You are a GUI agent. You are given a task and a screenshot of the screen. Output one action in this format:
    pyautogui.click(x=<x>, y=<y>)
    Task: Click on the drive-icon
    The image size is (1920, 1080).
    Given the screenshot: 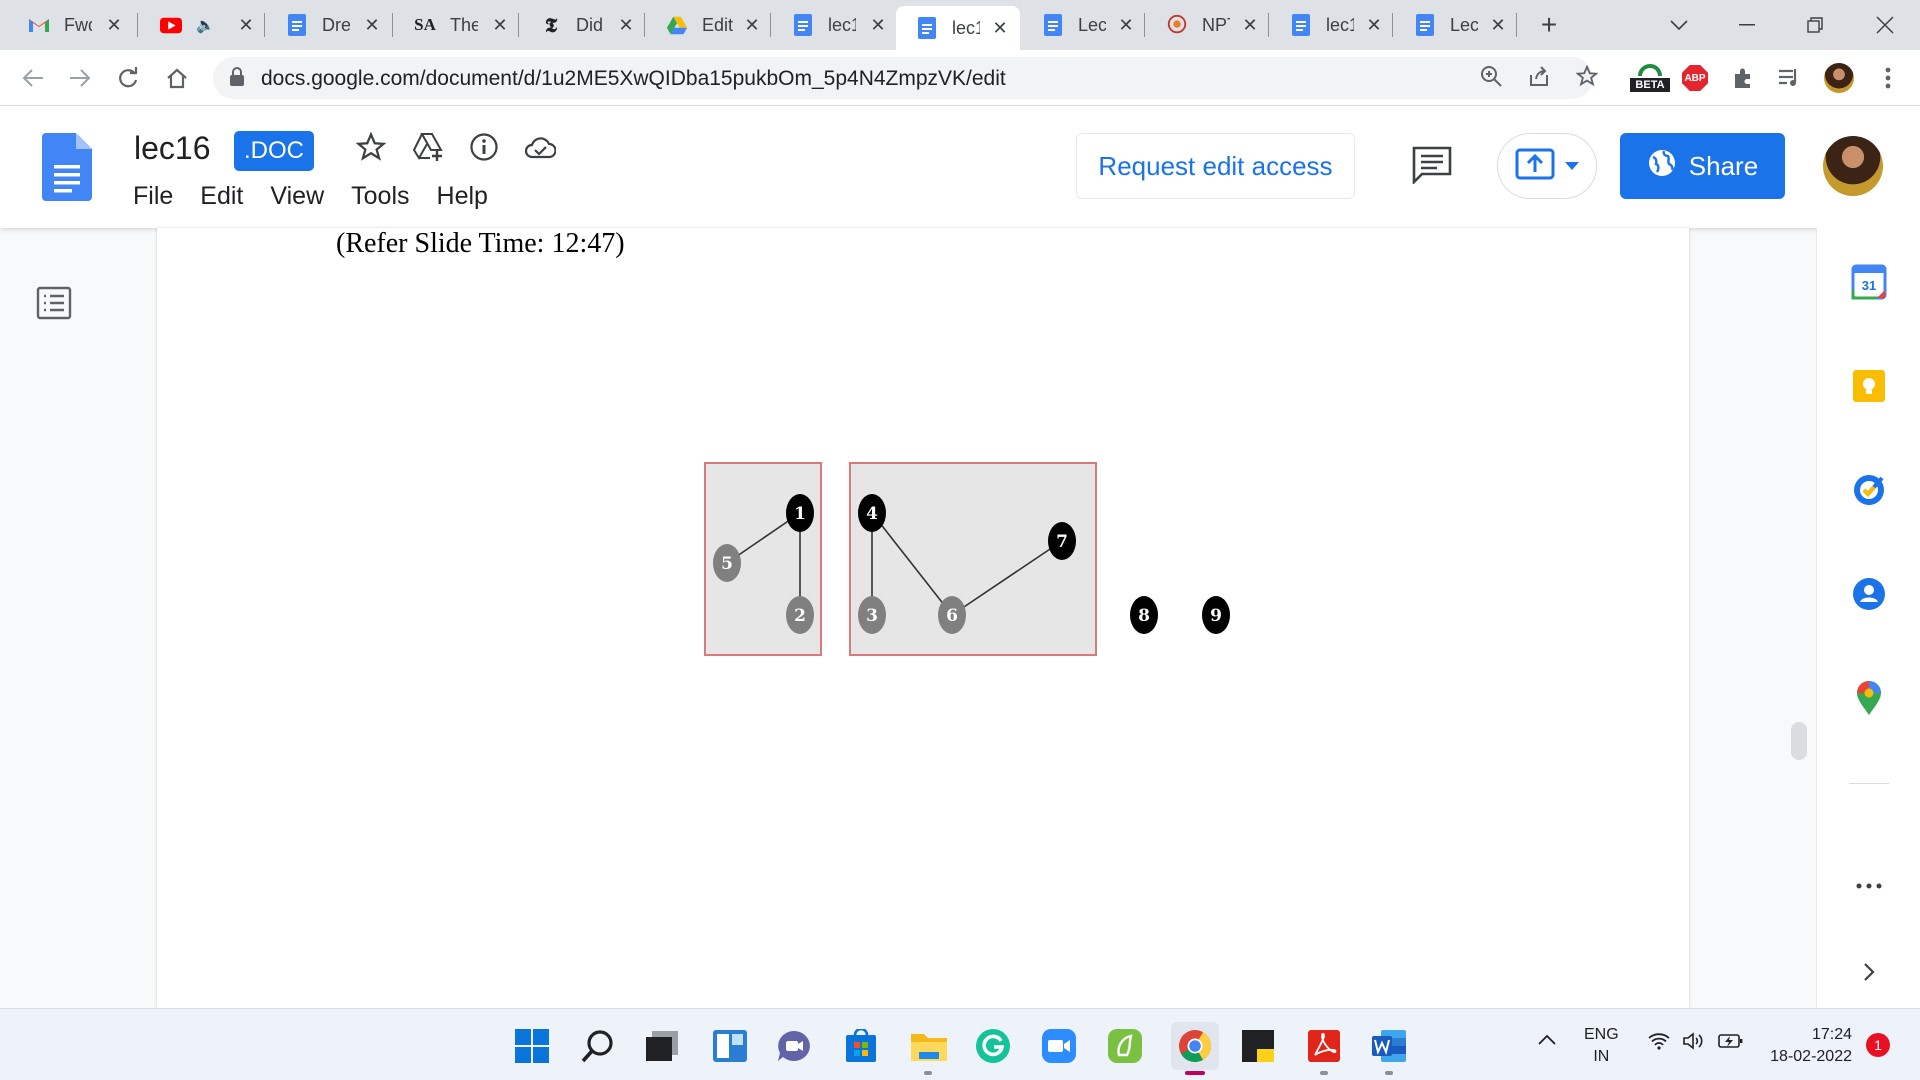 What is the action you would take?
    pyautogui.click(x=677, y=25)
    